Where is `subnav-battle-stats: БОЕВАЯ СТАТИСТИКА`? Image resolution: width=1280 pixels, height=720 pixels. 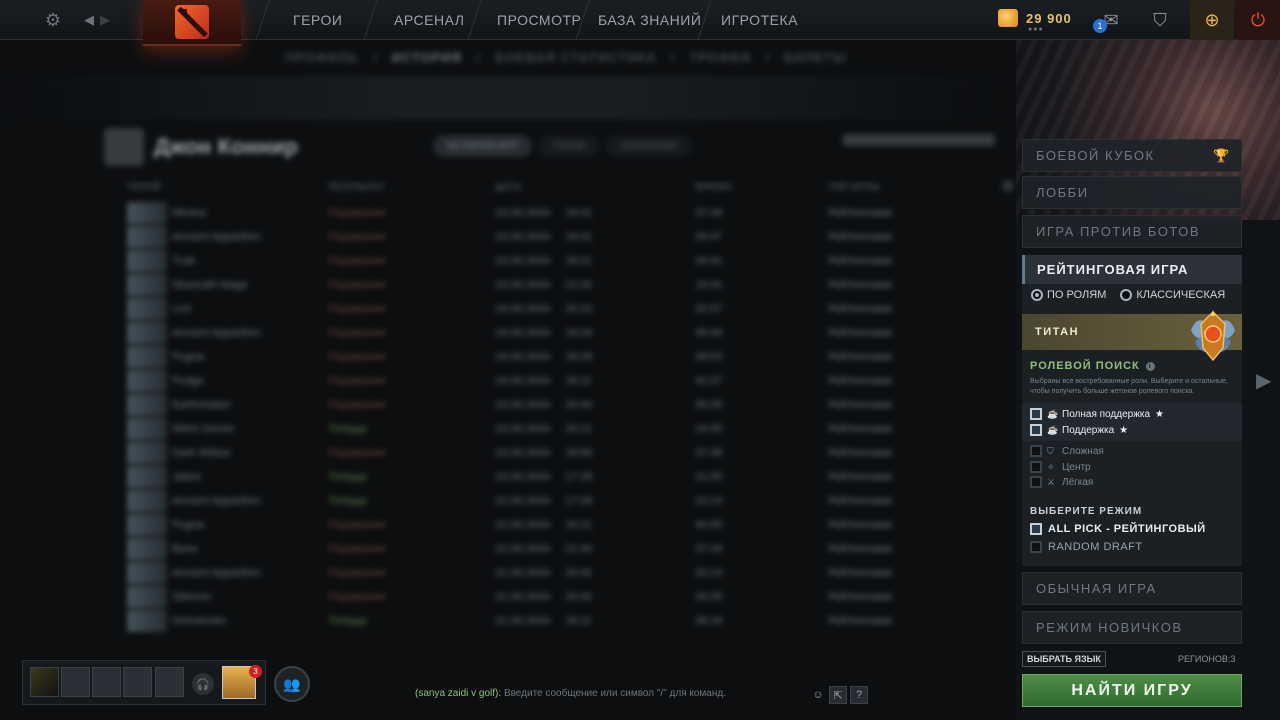
subnav-battle-stats: БОЕВАЯ СТАТИСТИКА is located at coordinates (576, 57).